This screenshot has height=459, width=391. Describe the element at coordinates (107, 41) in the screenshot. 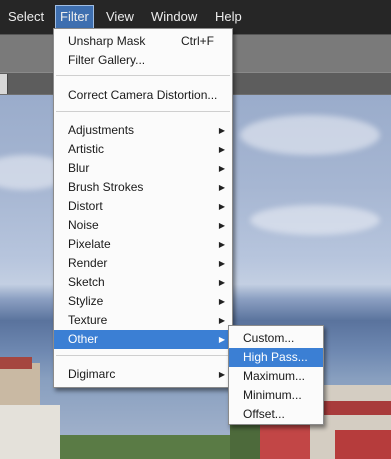

I see `menu-item-label: Unsharp Mask` at that location.